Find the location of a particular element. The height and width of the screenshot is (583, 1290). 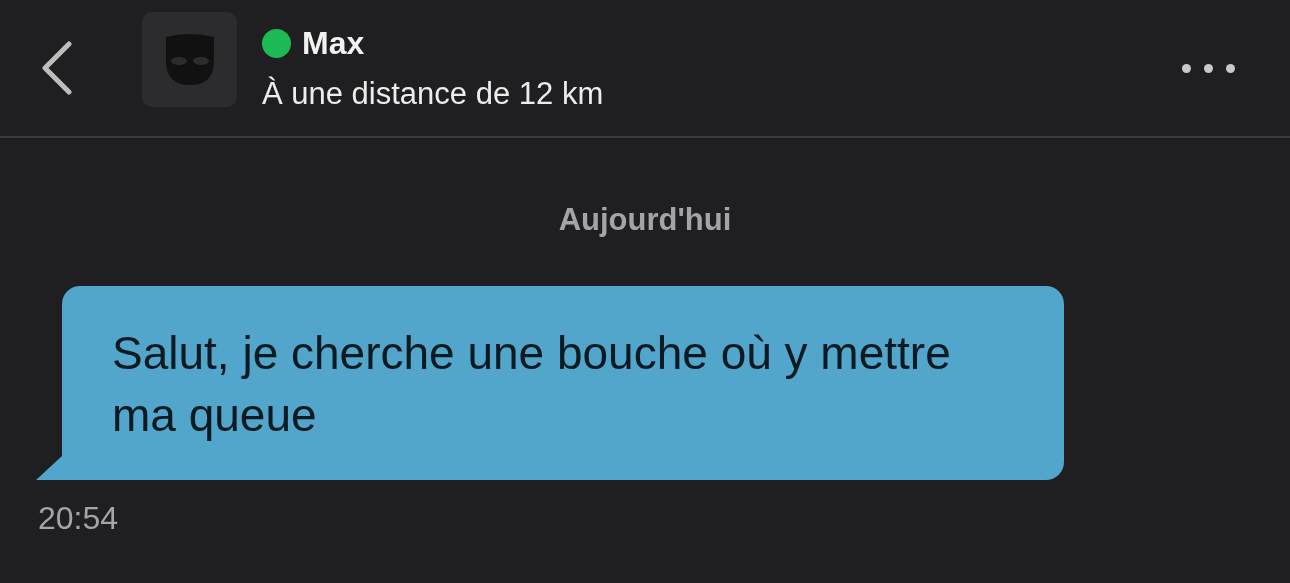

bubble-tail is located at coordinates (49, 468).